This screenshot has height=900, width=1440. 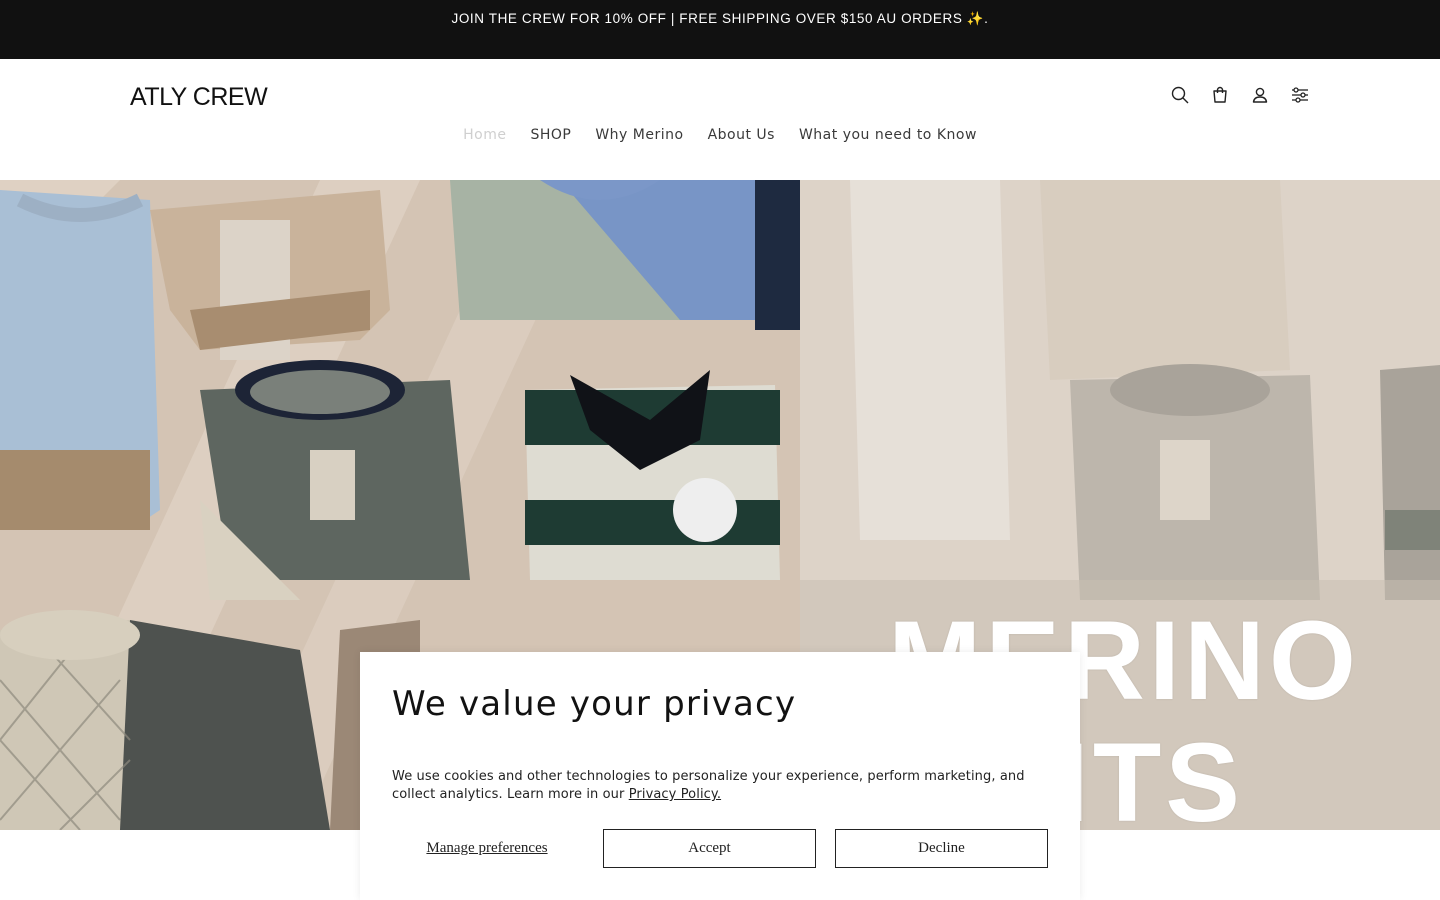 What do you see at coordinates (1180, 95) in the screenshot?
I see `search-icon` at bounding box center [1180, 95].